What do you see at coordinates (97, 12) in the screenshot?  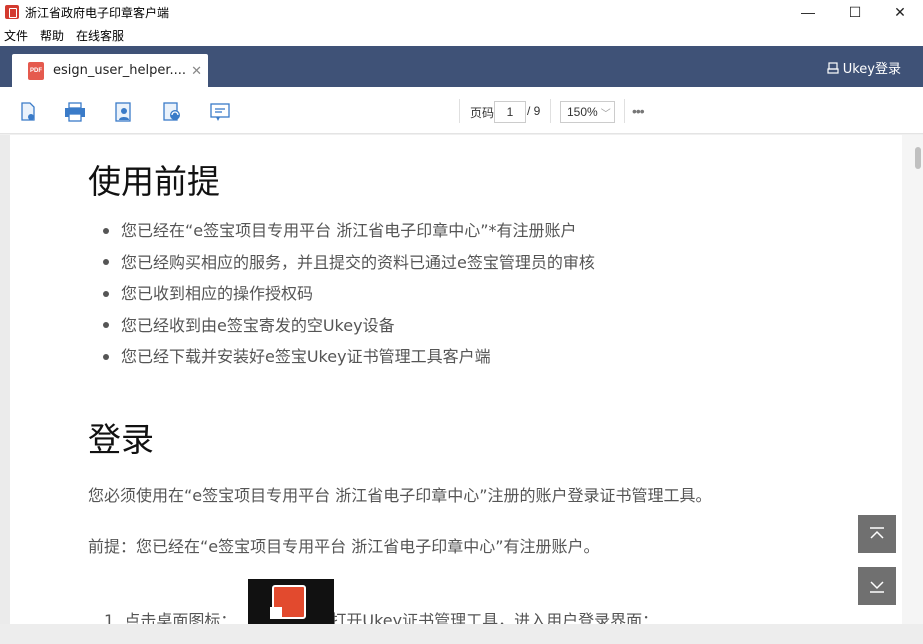 I see `window-title: 浙江省政府电子印章客户端` at bounding box center [97, 12].